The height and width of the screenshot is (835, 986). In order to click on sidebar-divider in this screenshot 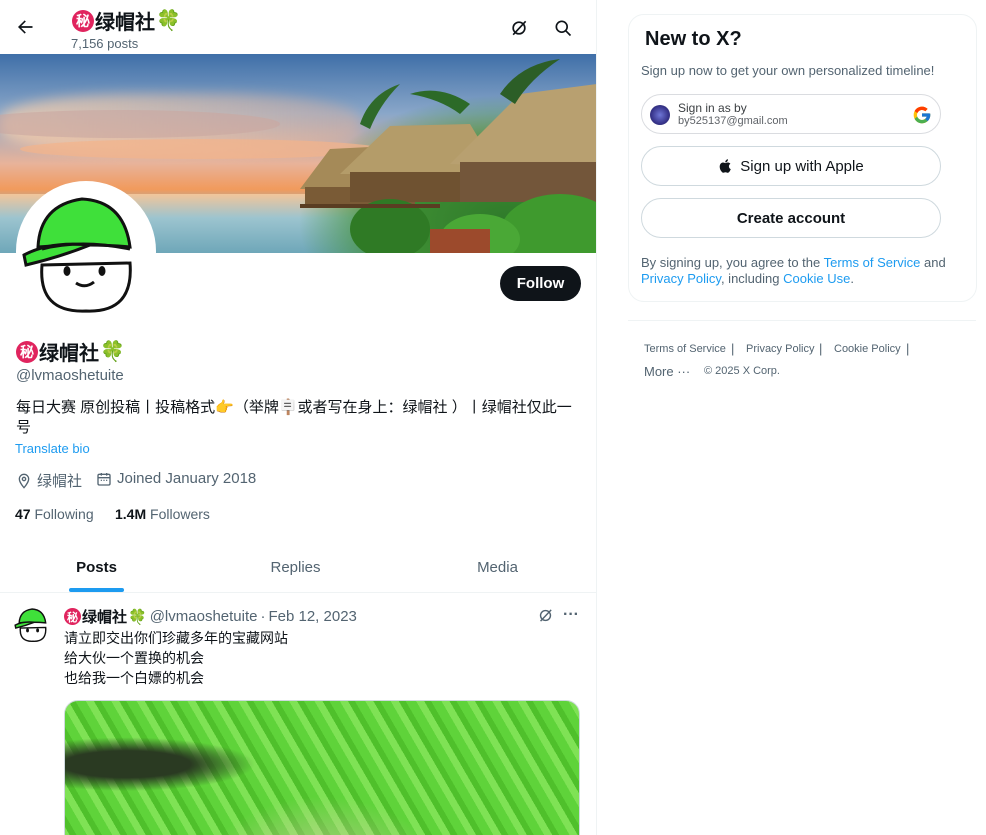, I will do `click(802, 320)`.